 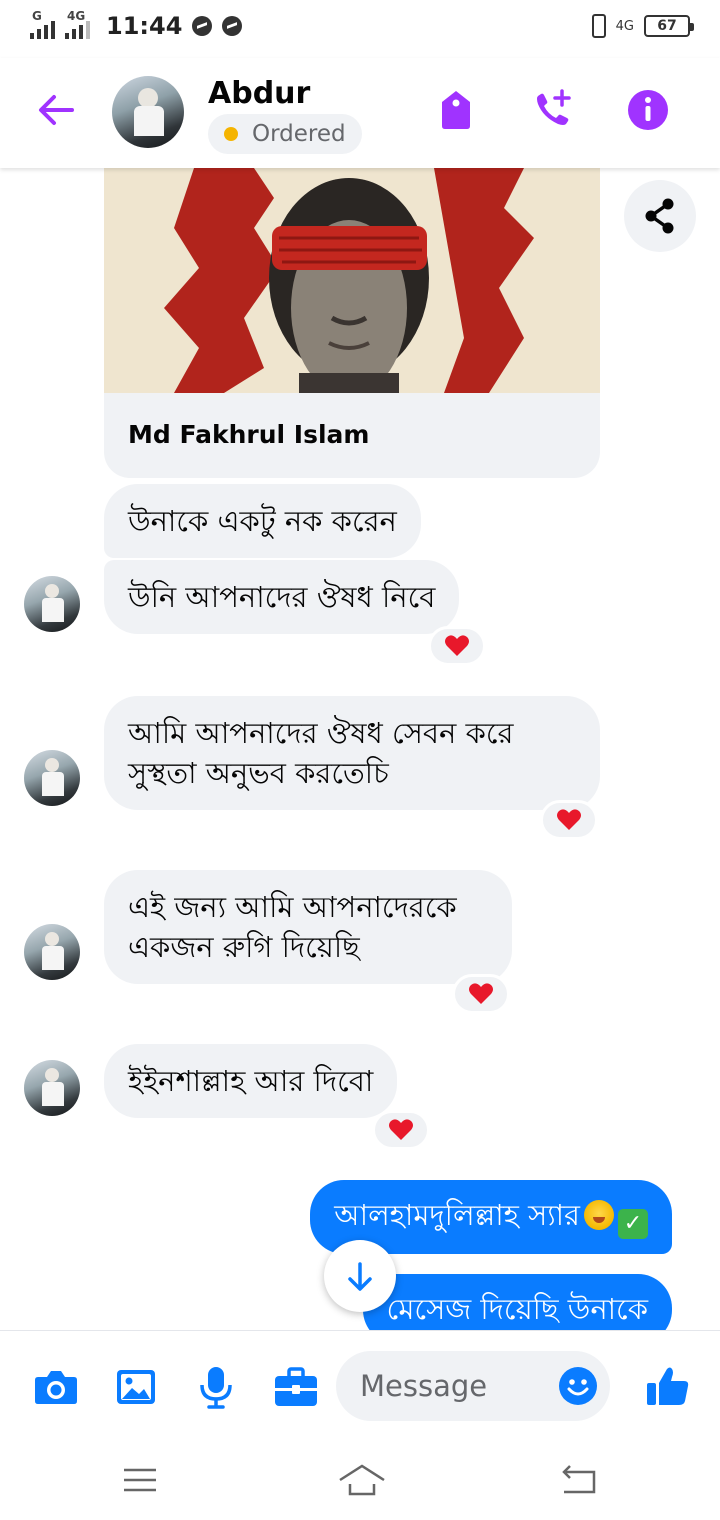 I want to click on battery-icon: 67, so click(x=669, y=26).